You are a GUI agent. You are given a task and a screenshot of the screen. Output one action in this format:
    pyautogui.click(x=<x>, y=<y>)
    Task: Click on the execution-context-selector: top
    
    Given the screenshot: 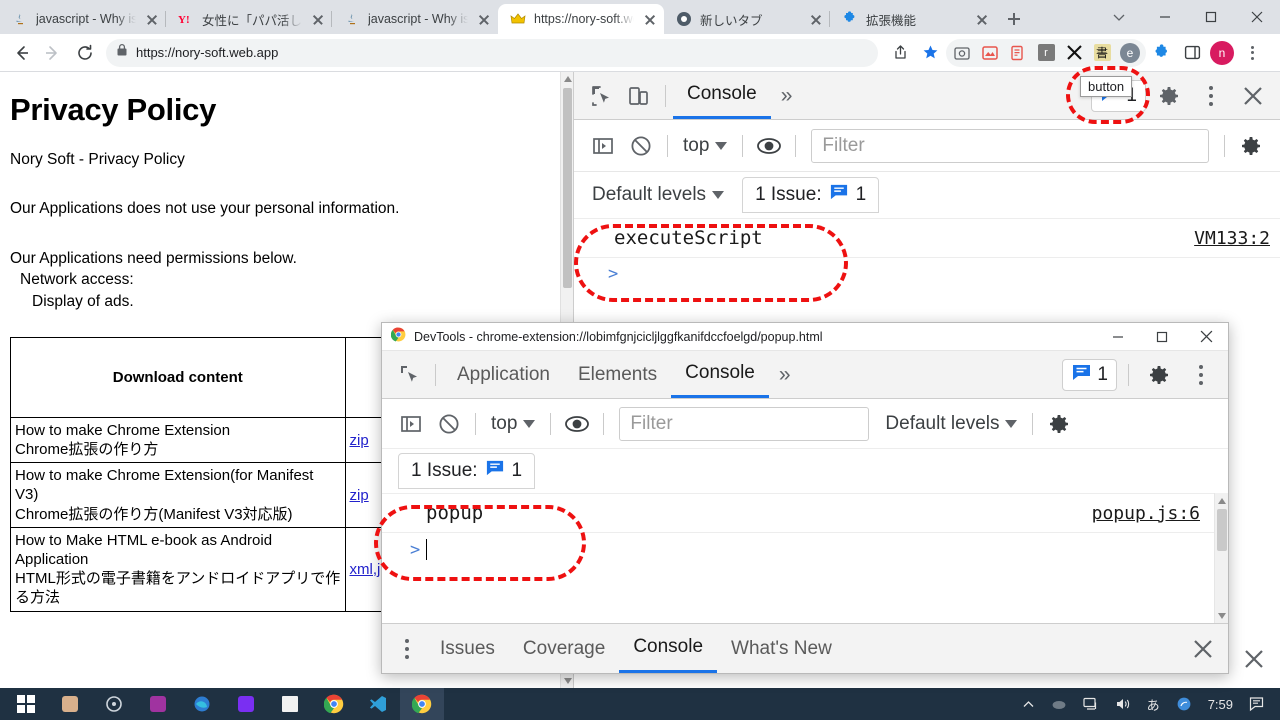 What is the action you would take?
    pyautogui.click(x=705, y=146)
    